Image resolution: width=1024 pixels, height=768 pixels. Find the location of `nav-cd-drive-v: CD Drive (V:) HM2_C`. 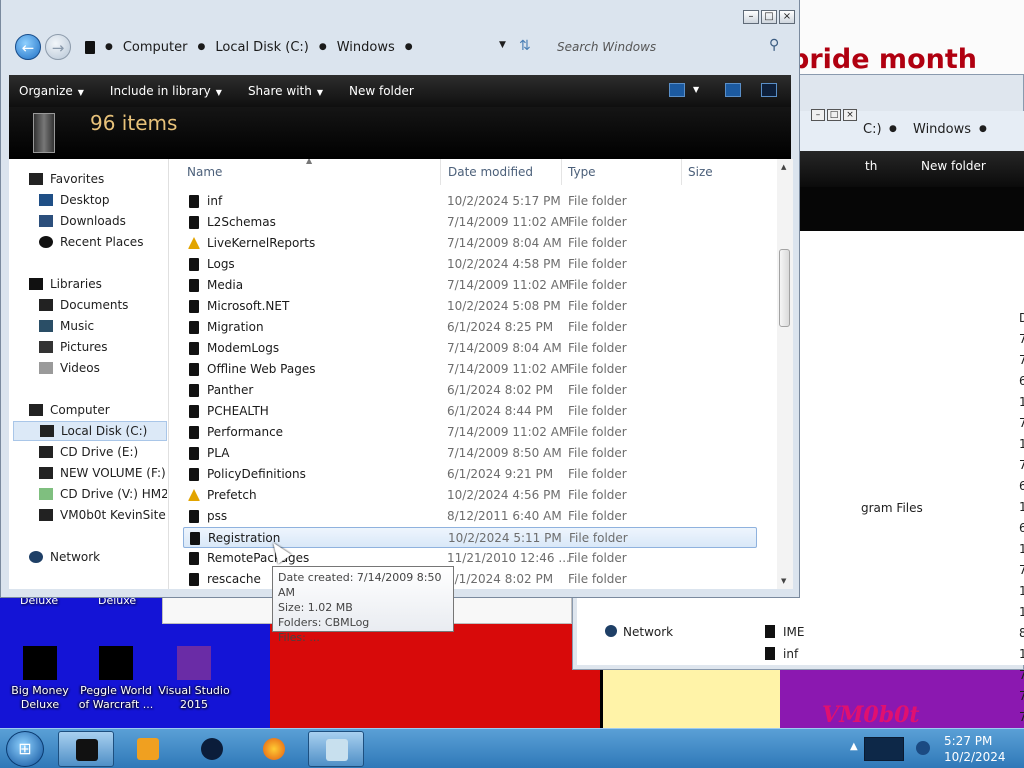

nav-cd-drive-v: CD Drive (V:) HM2_C is located at coordinates (103, 494).